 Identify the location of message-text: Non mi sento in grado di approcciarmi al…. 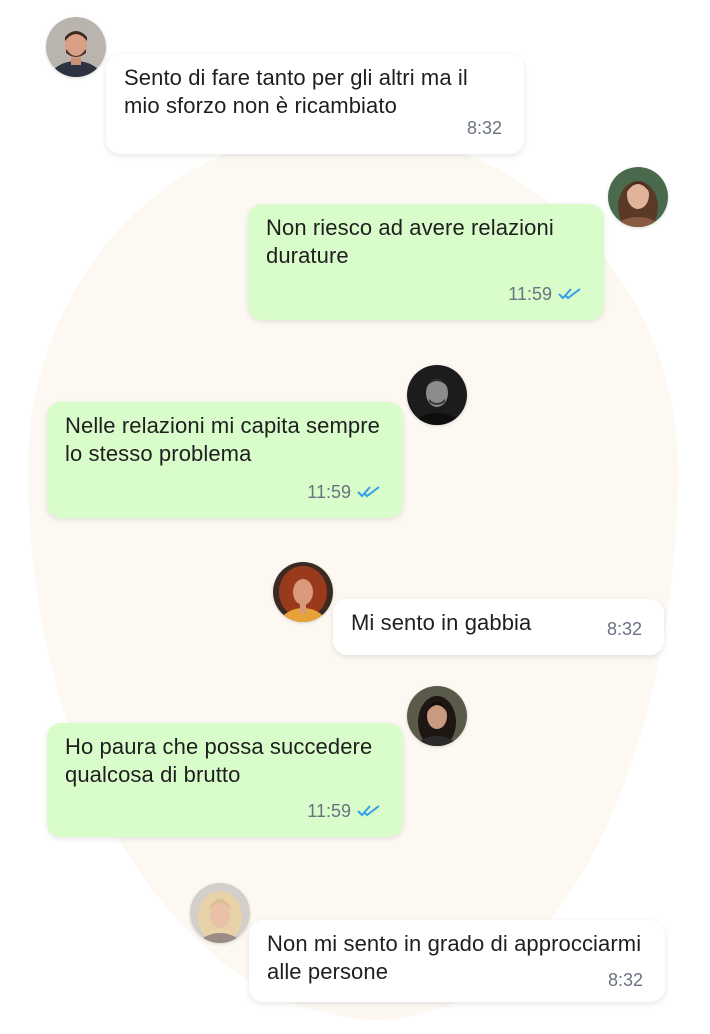
(454, 957).